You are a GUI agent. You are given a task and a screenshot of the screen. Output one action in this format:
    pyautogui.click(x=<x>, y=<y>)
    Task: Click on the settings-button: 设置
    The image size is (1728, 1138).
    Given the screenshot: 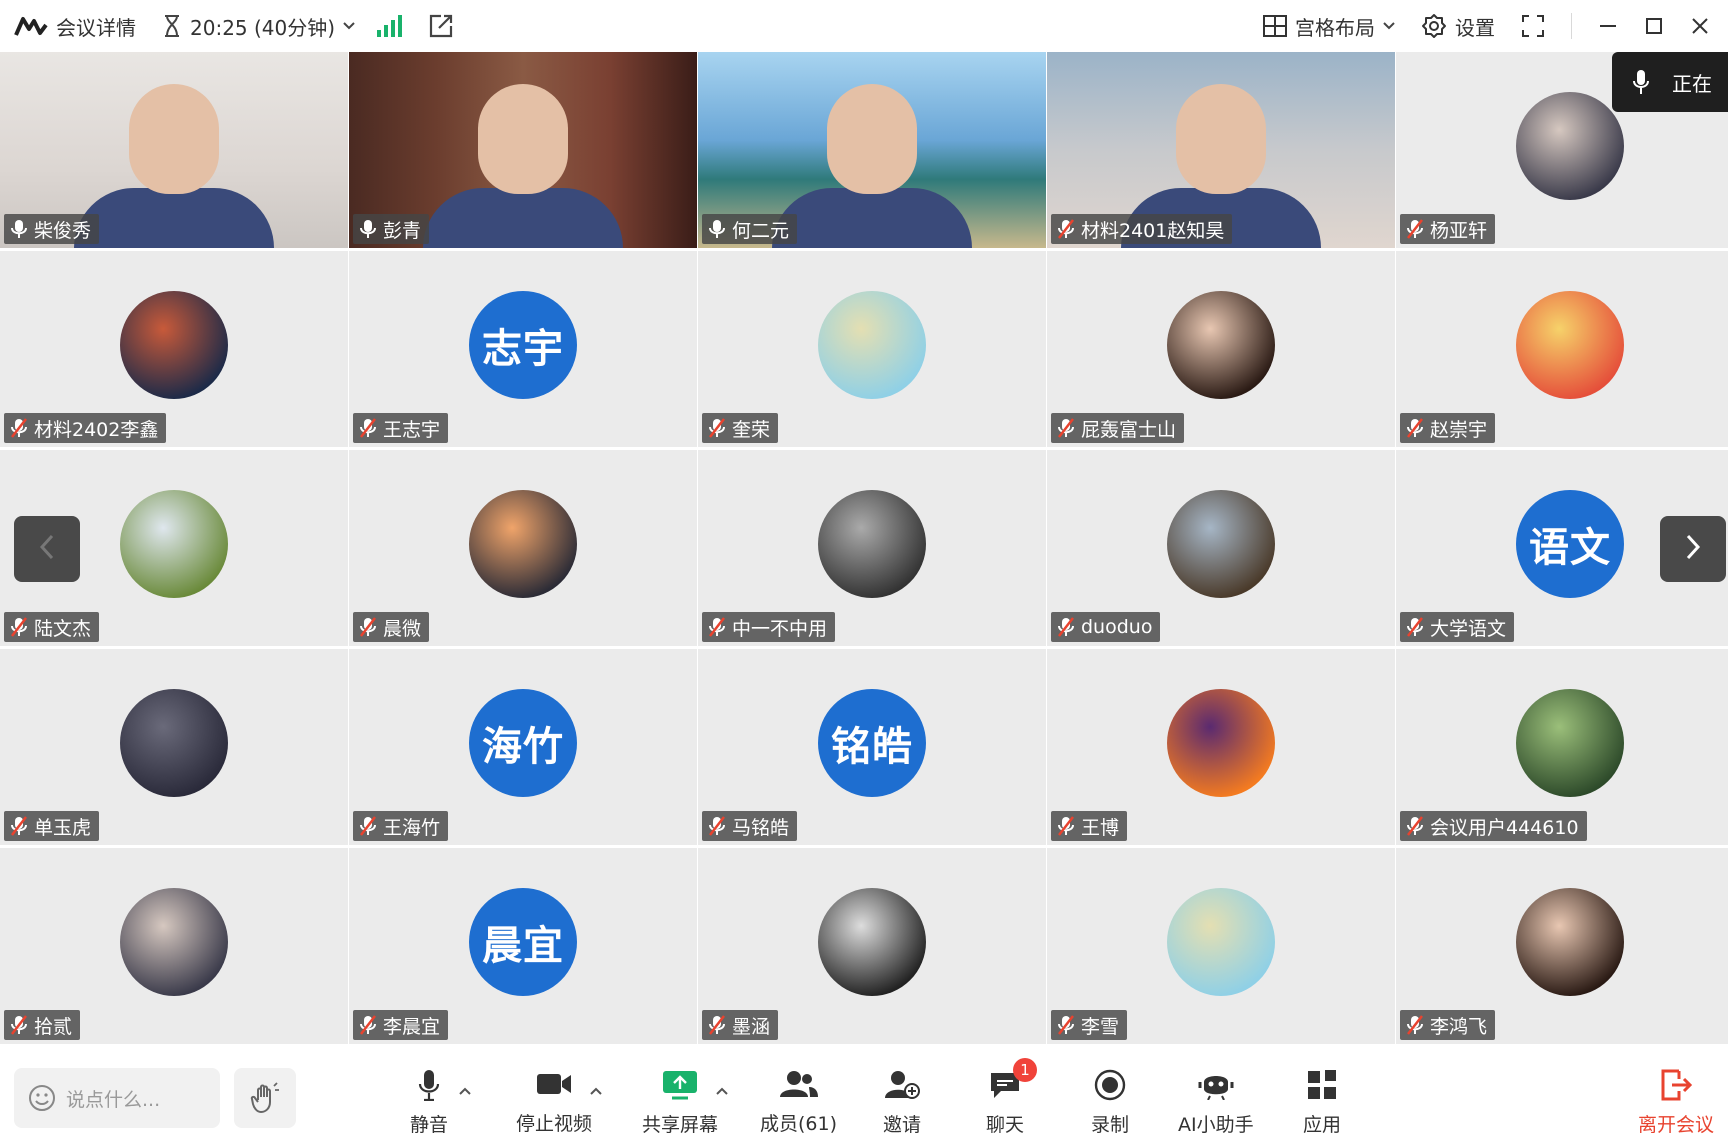 What is the action you would take?
    pyautogui.click(x=1458, y=26)
    